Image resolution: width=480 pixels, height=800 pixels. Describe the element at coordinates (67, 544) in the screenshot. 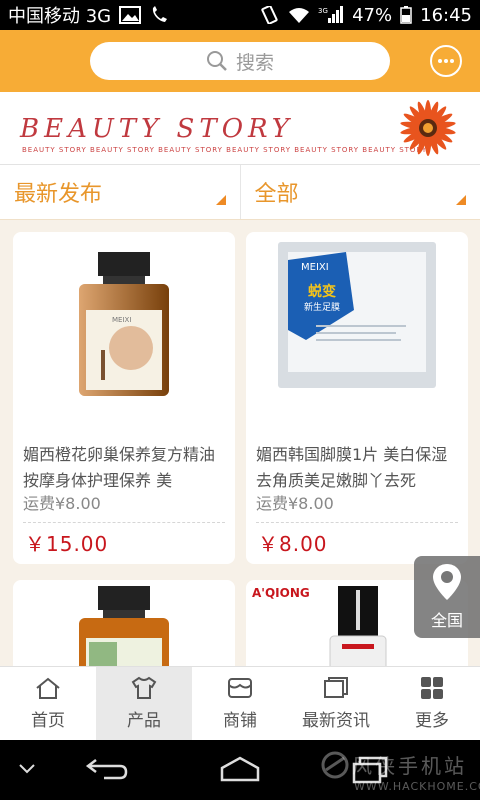

I see `product-price: ￥15.00` at that location.